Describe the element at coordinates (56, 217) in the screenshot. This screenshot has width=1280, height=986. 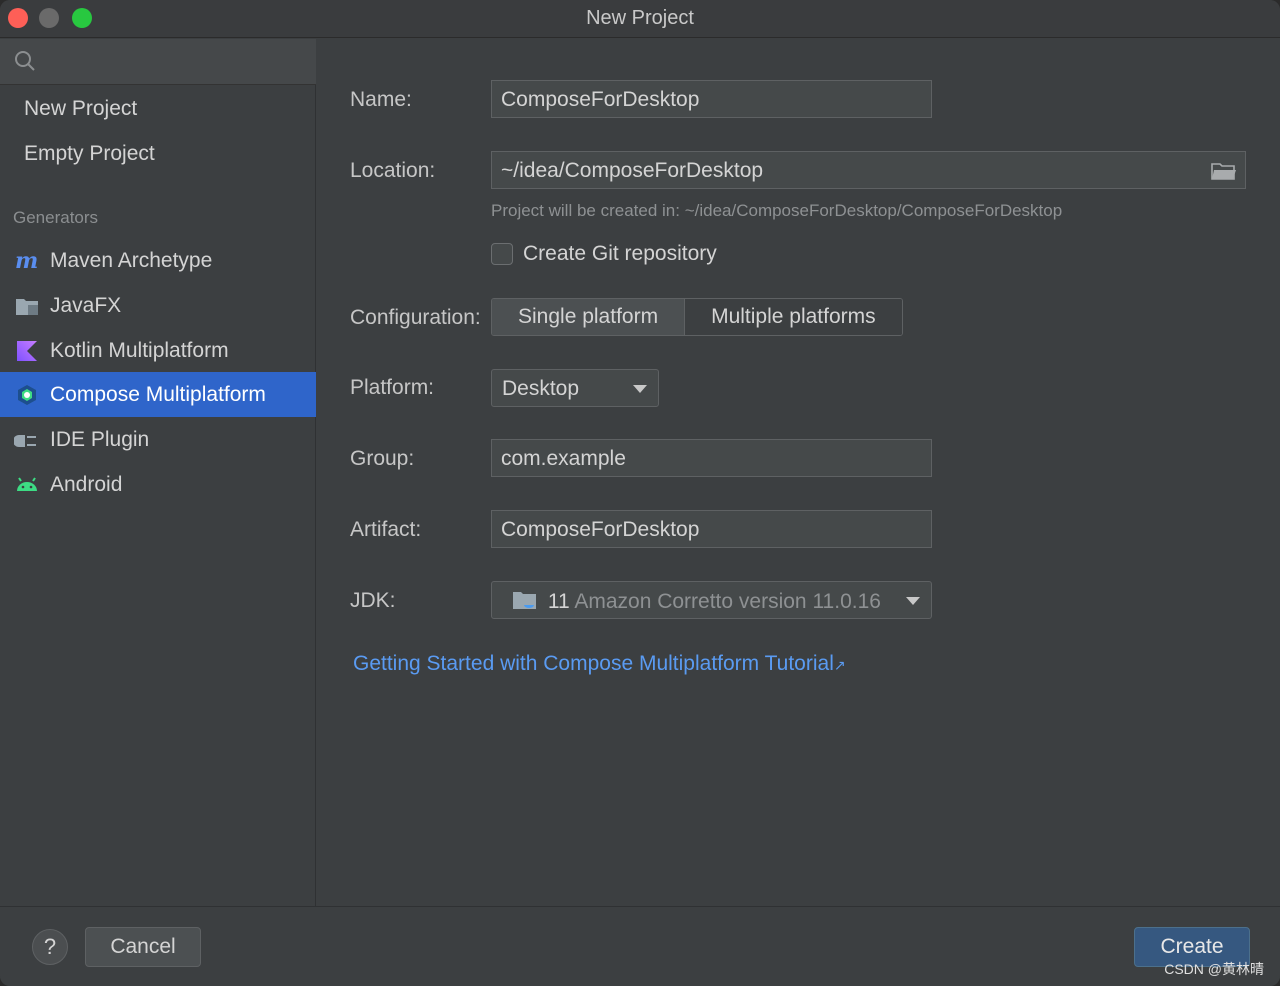
I see `generators-header: Generators` at that location.